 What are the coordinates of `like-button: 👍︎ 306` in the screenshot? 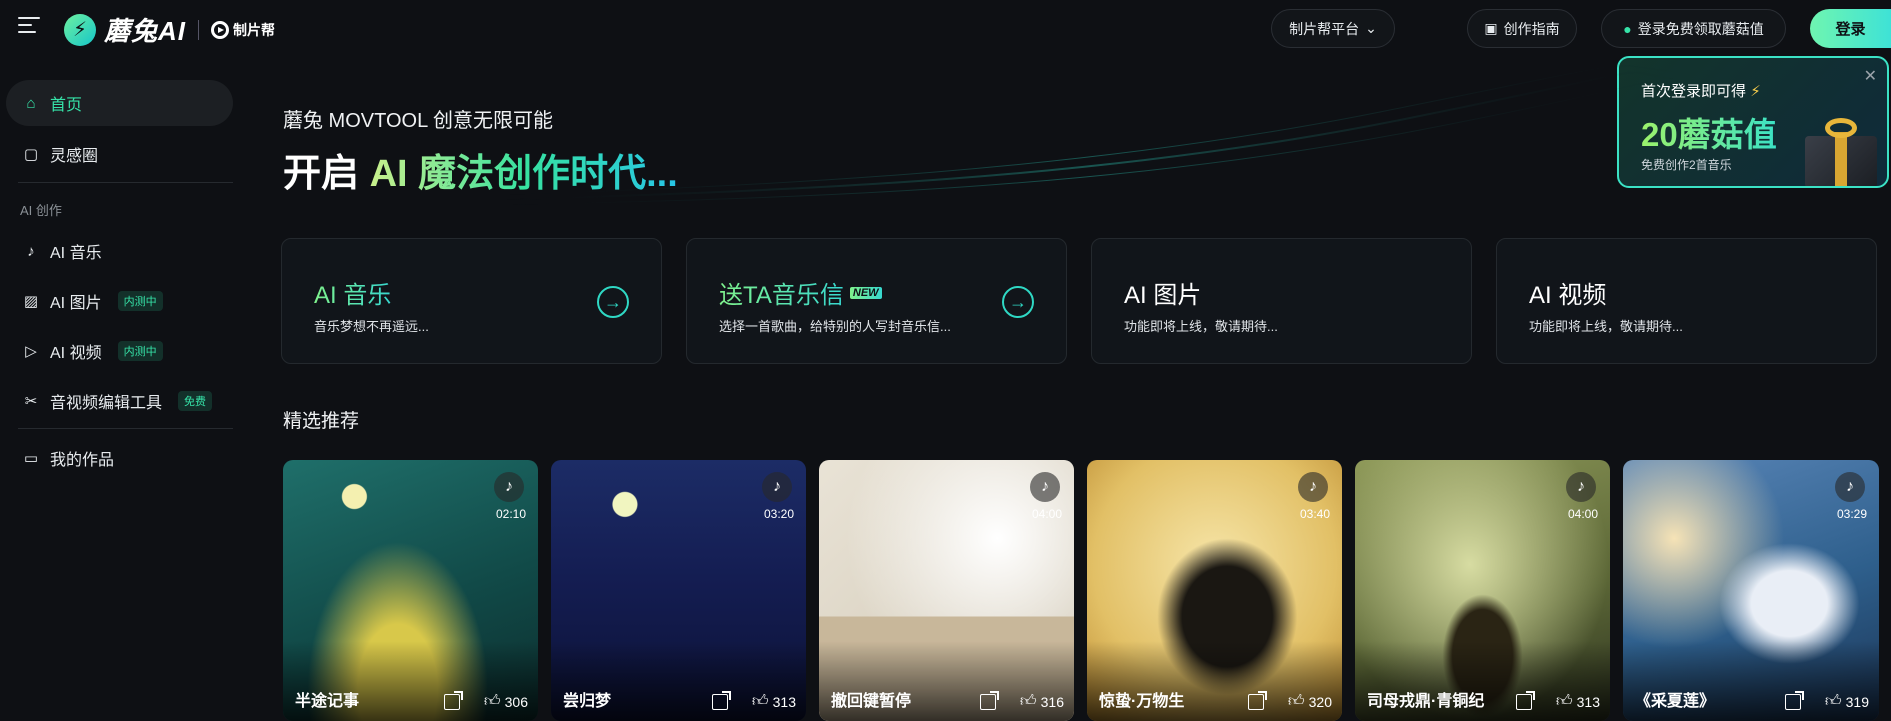 It's located at (506, 701).